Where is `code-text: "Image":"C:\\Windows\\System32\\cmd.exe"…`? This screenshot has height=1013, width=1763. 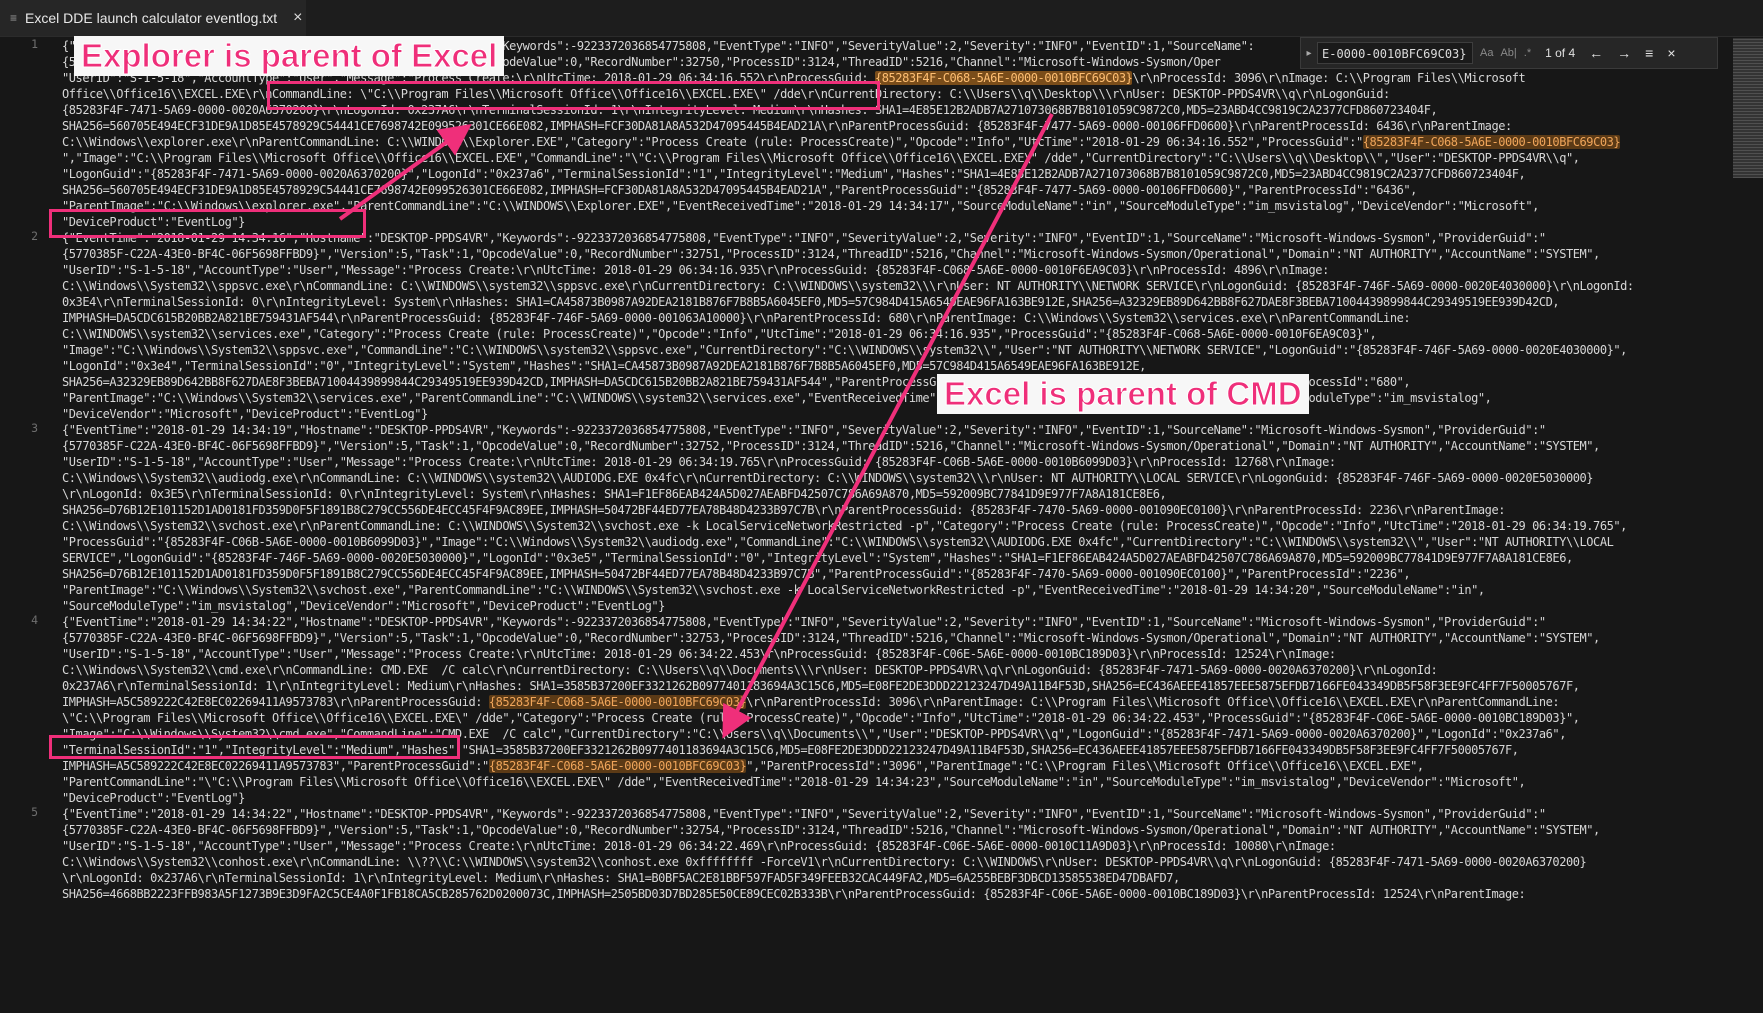
code-text: "Image":"C:\\Windows\\System32\\cmd.exe"… is located at coordinates (814, 734).